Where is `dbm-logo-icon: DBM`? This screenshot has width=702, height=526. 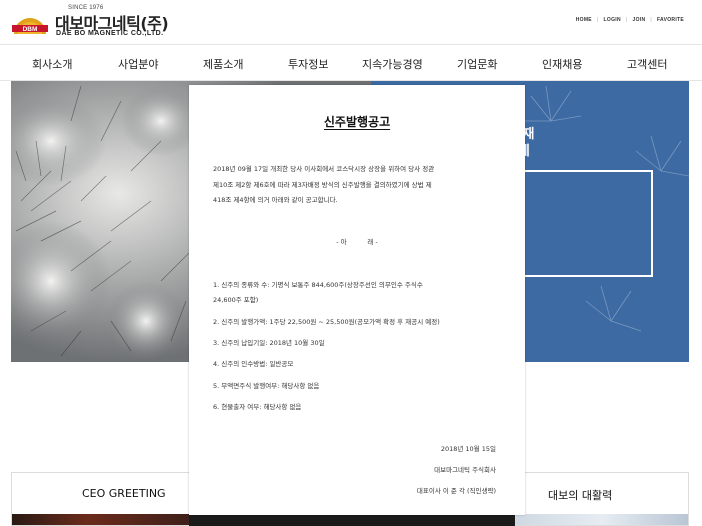 dbm-logo-icon: DBM is located at coordinates (30, 26).